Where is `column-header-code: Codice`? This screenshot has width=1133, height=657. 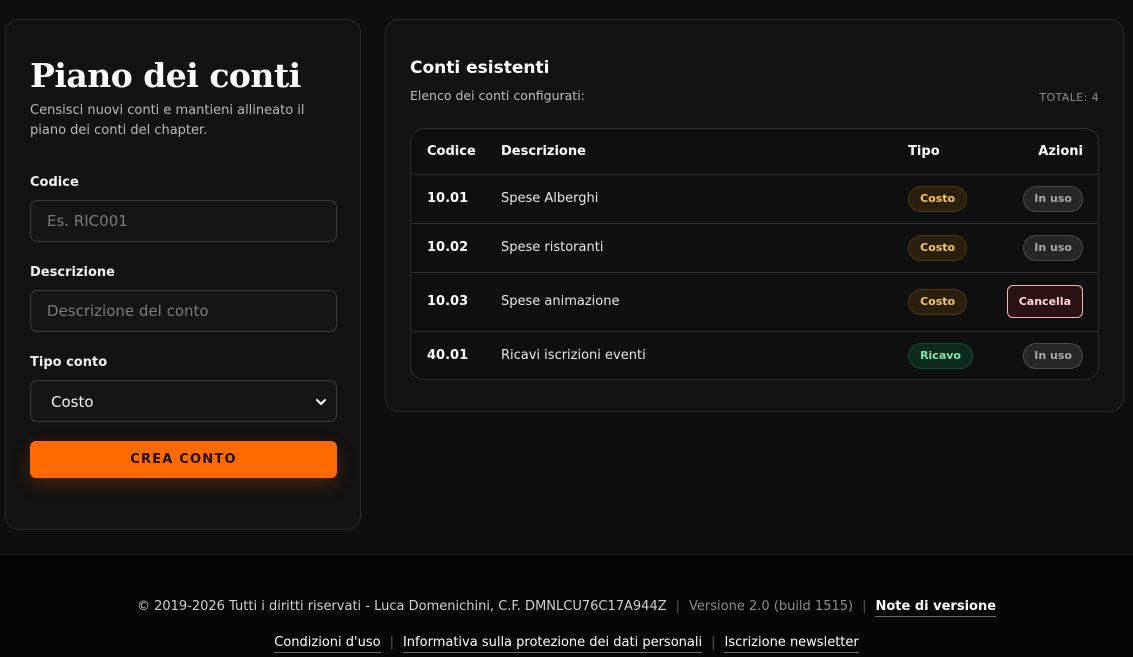 column-header-code: Codice is located at coordinates (456, 152).